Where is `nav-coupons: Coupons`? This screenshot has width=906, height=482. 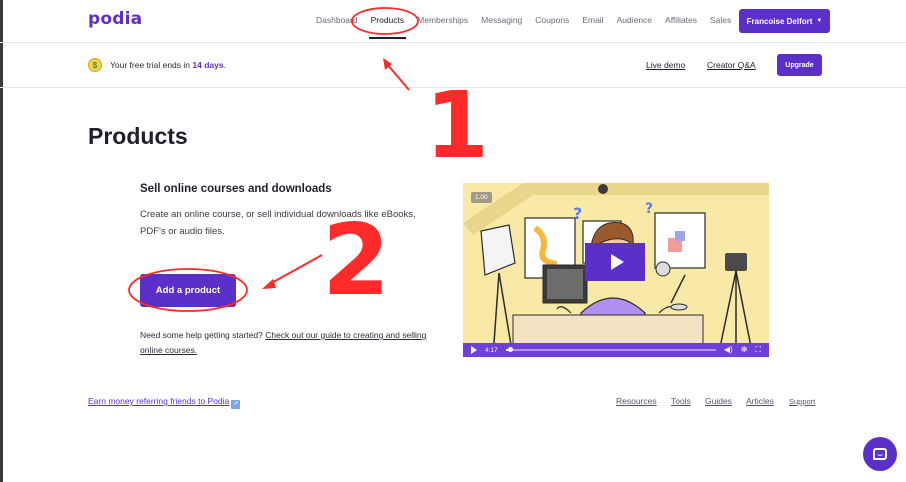 nav-coupons: Coupons is located at coordinates (552, 20).